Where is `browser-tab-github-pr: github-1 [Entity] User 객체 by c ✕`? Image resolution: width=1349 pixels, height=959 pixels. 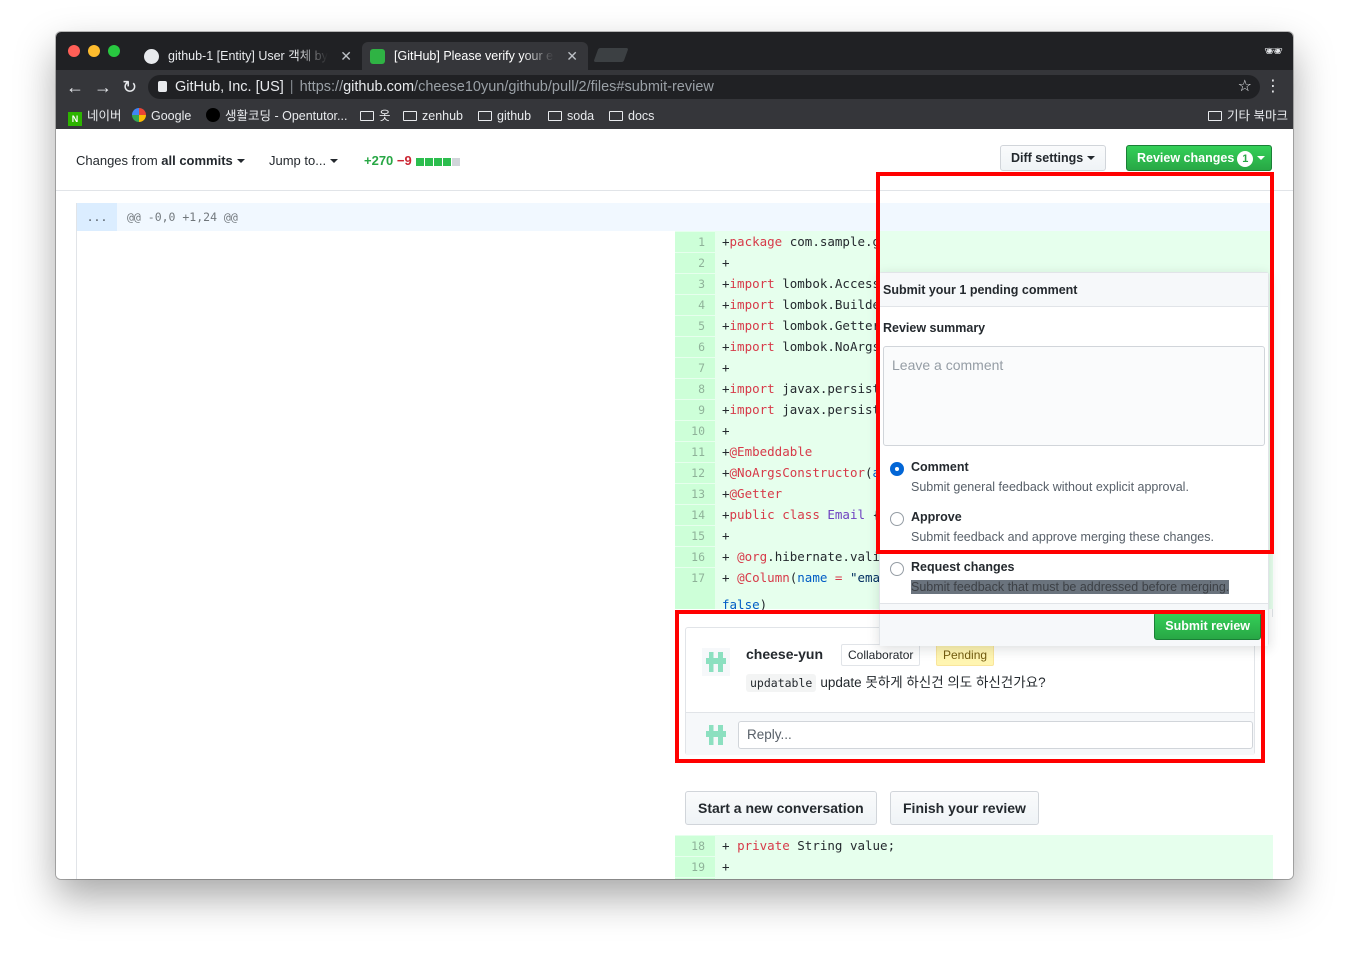
browser-tab-github-pr: github-1 [Entity] User 객체 by c ✕ is located at coordinates (249, 56).